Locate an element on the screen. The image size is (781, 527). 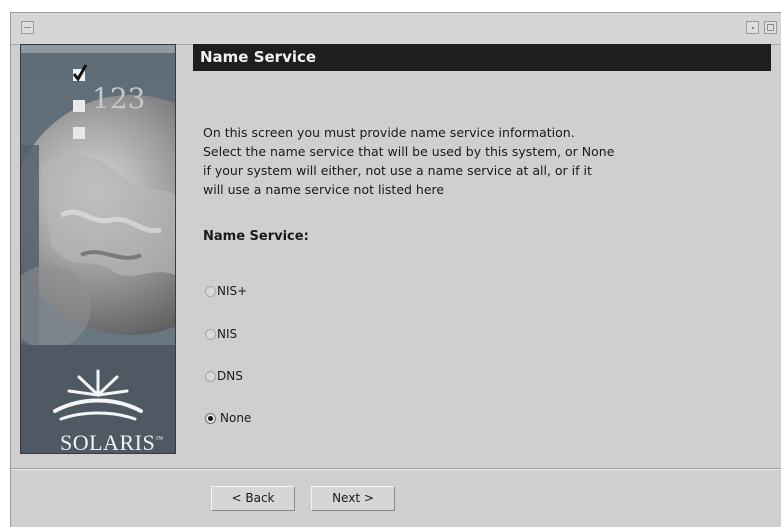
trademark-symbol: ™ is located at coordinates (159, 439).